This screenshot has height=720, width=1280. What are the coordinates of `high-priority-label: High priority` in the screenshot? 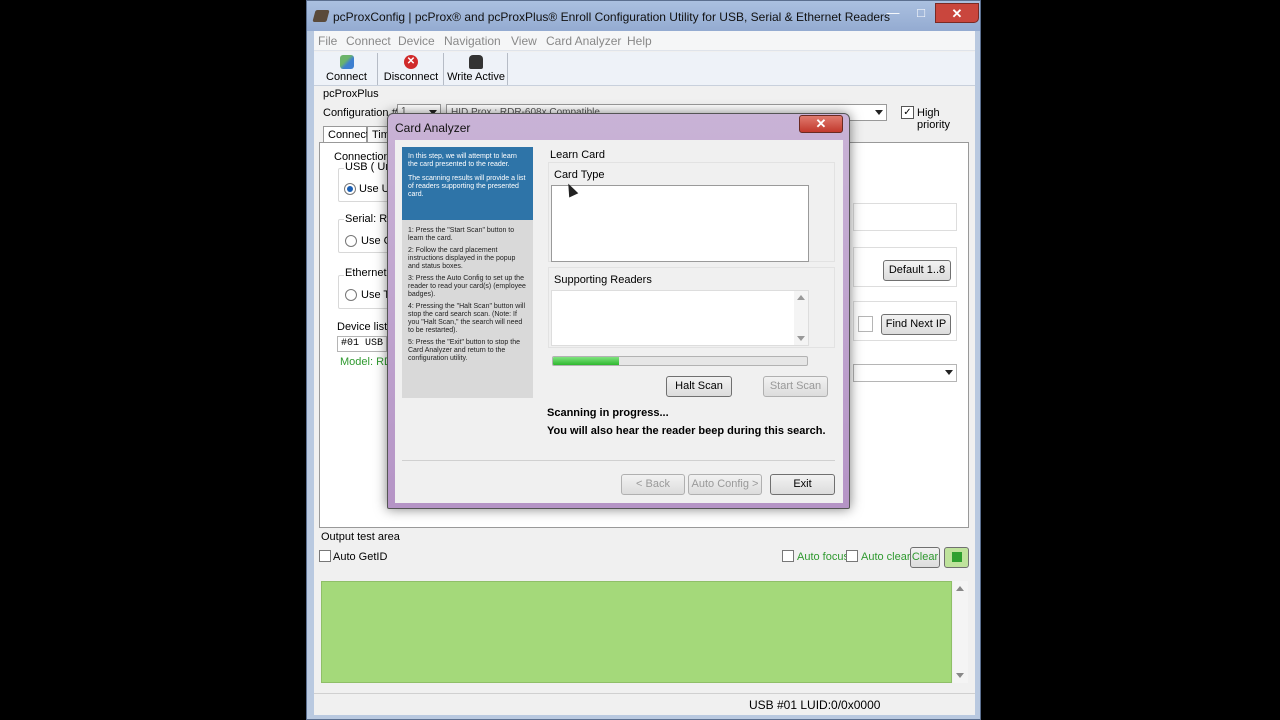 It's located at (934, 119).